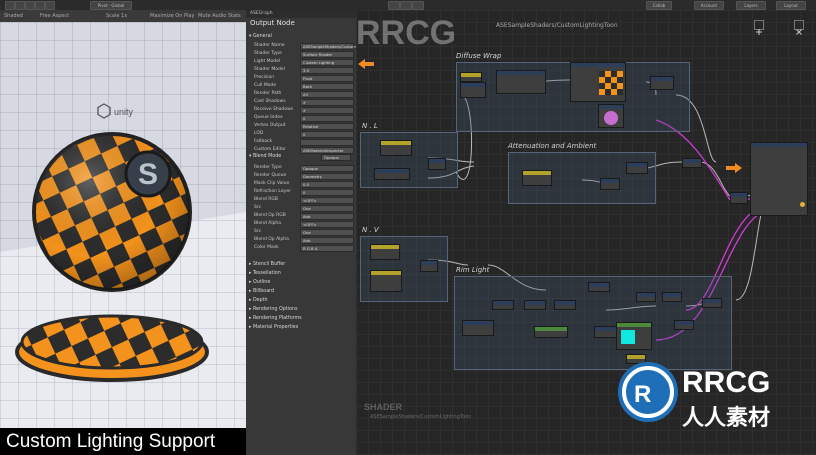  Describe the element at coordinates (270, 125) in the screenshot. I see `property-label: Vertex Output` at that location.